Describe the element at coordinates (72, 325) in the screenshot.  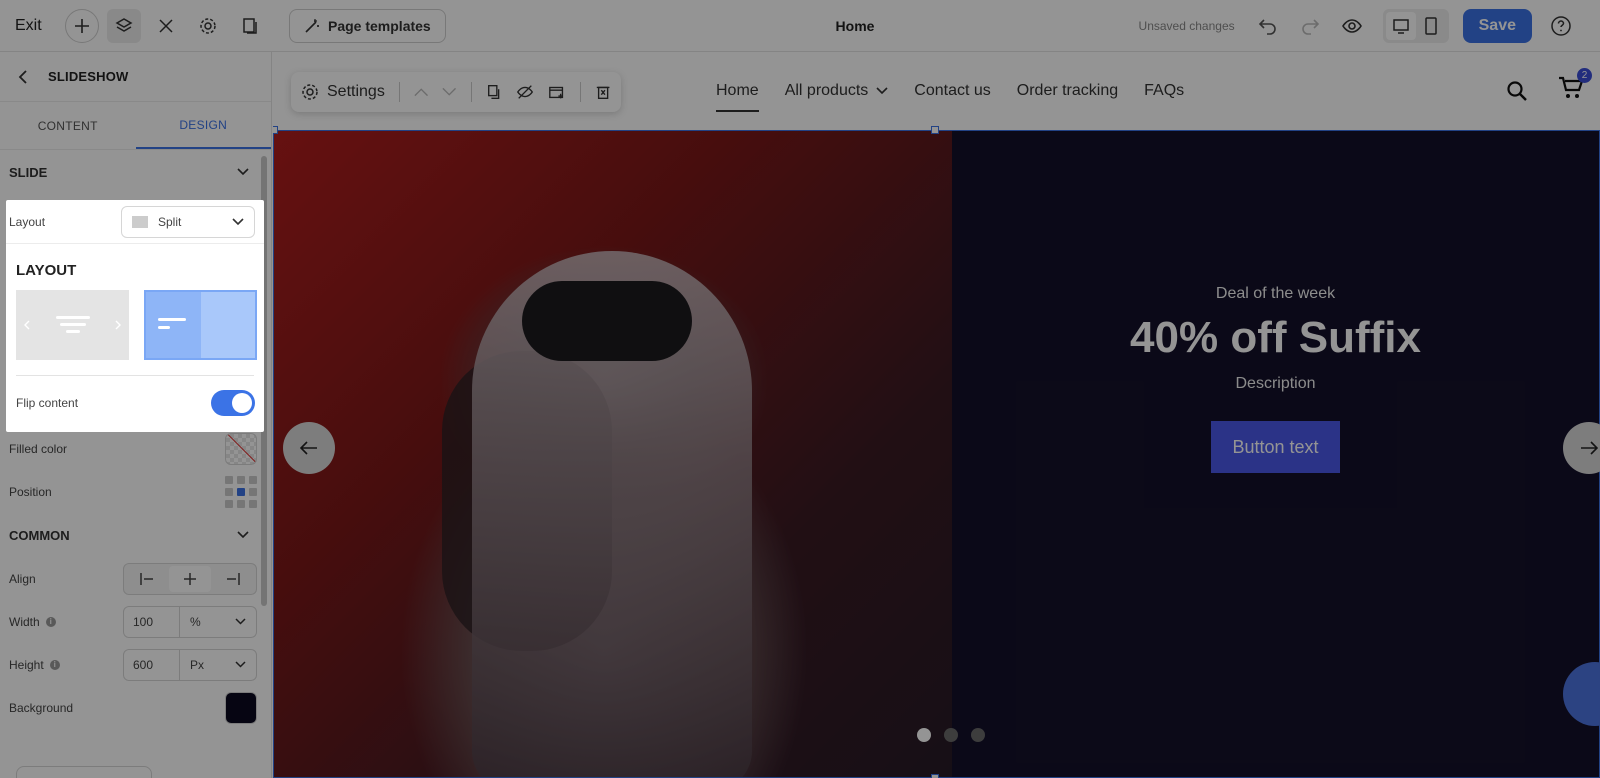
I see `layout-option-slide` at that location.